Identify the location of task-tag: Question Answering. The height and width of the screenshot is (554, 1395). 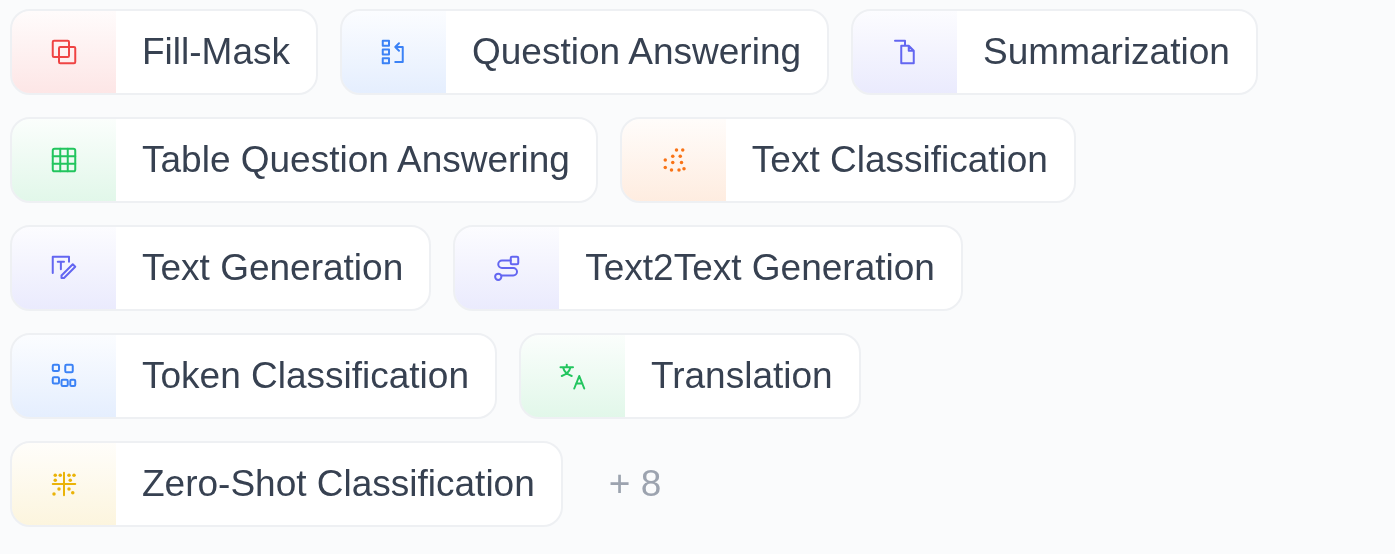
(585, 52).